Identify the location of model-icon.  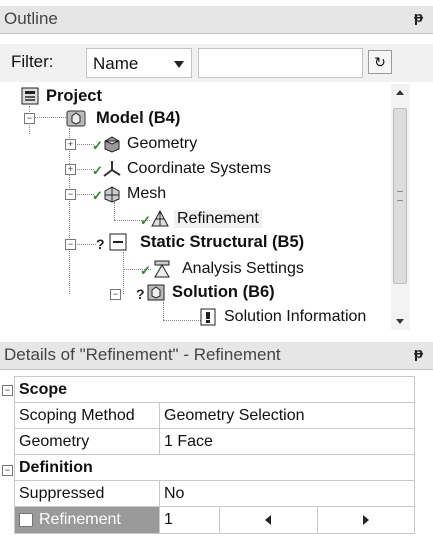
(76, 118).